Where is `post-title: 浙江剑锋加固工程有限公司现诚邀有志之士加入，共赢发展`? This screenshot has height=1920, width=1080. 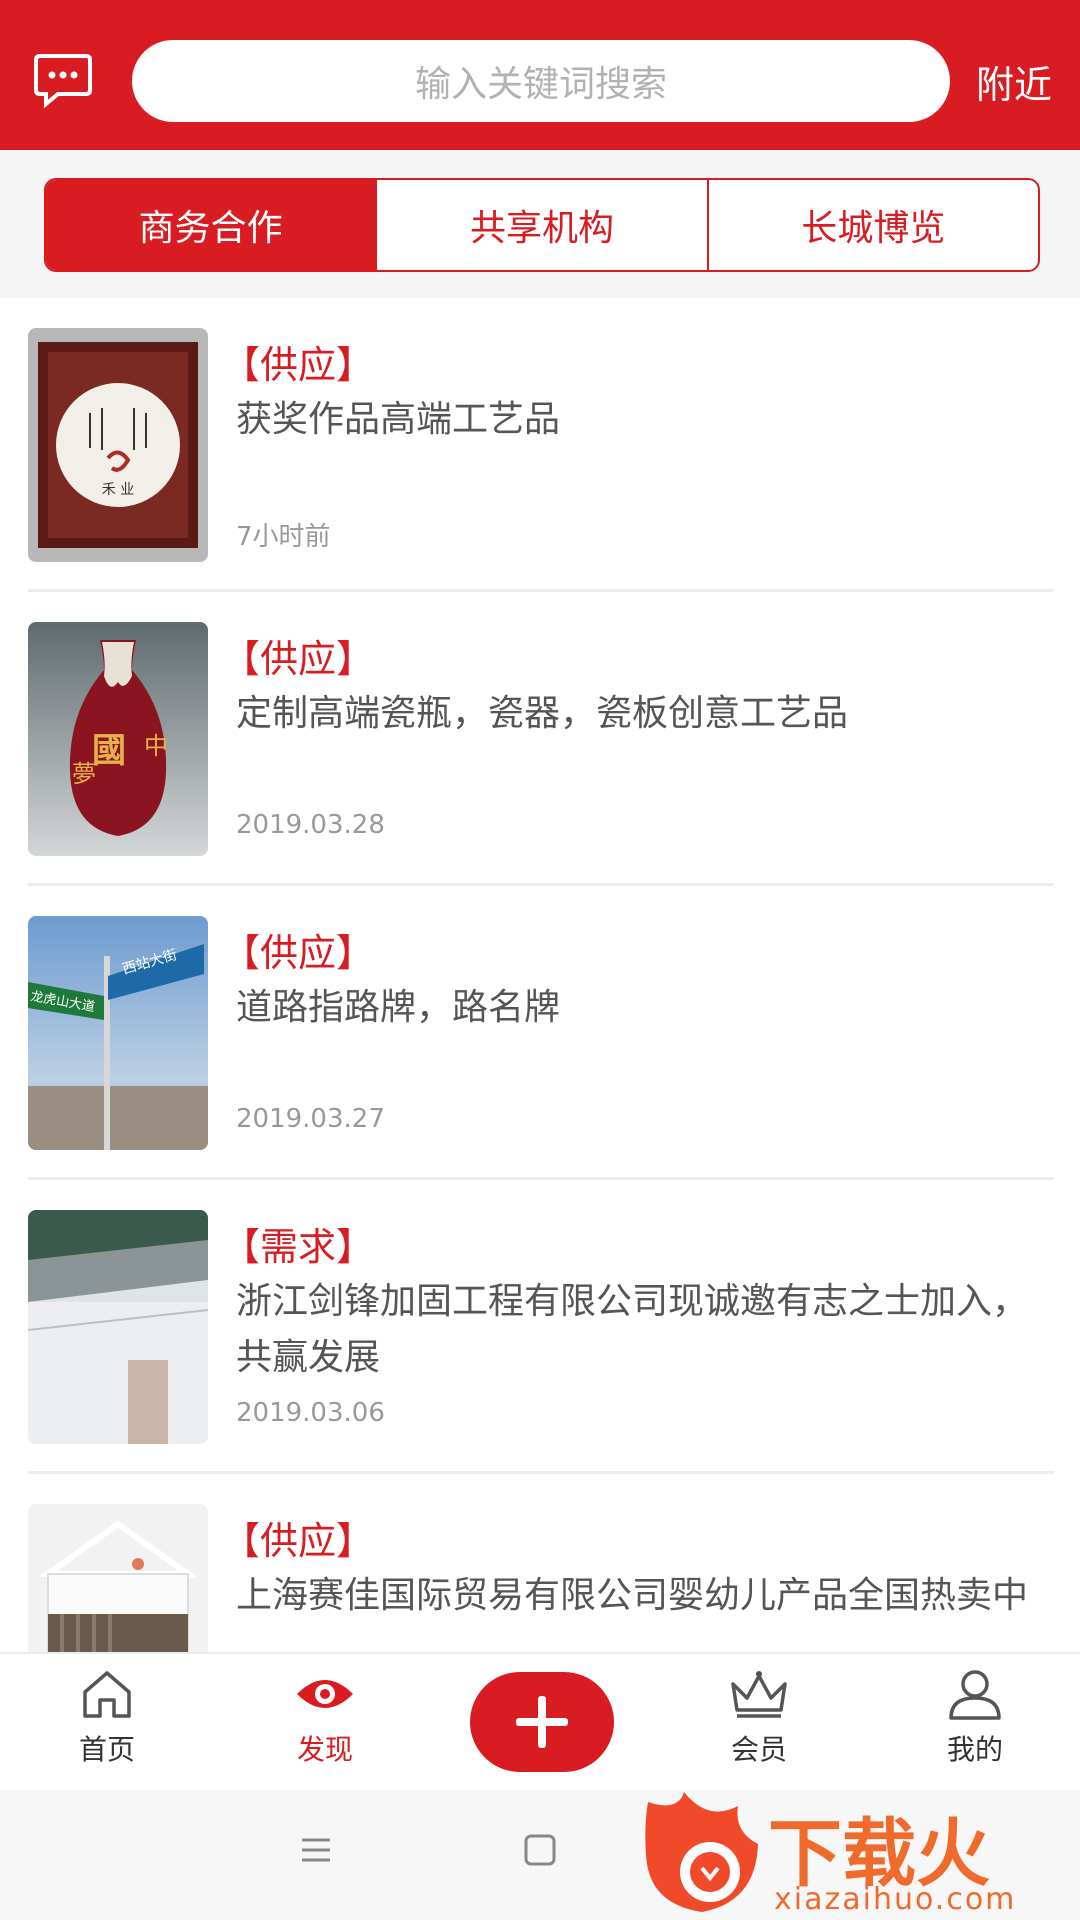
post-title: 浙江剑锋加固工程有限公司现诚邀有志之士加入，共赢发展 is located at coordinates (632, 1329).